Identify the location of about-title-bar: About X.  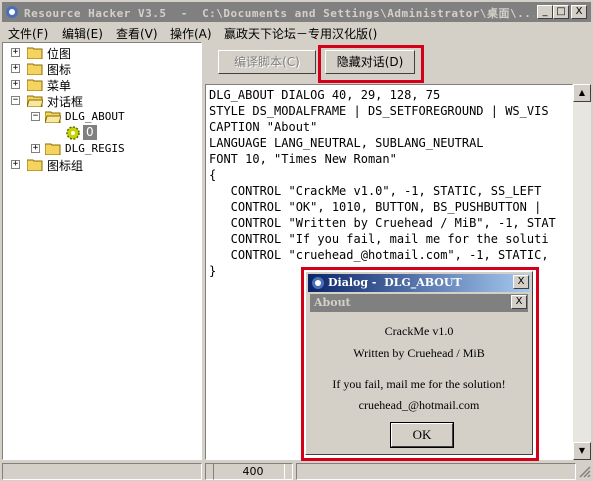
(419, 303).